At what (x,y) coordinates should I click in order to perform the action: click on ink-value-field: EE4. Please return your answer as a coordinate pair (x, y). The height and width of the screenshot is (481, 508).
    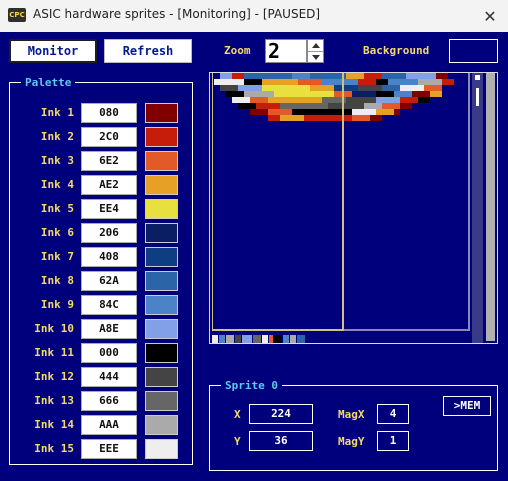
    Looking at the image, I should click on (109, 209).